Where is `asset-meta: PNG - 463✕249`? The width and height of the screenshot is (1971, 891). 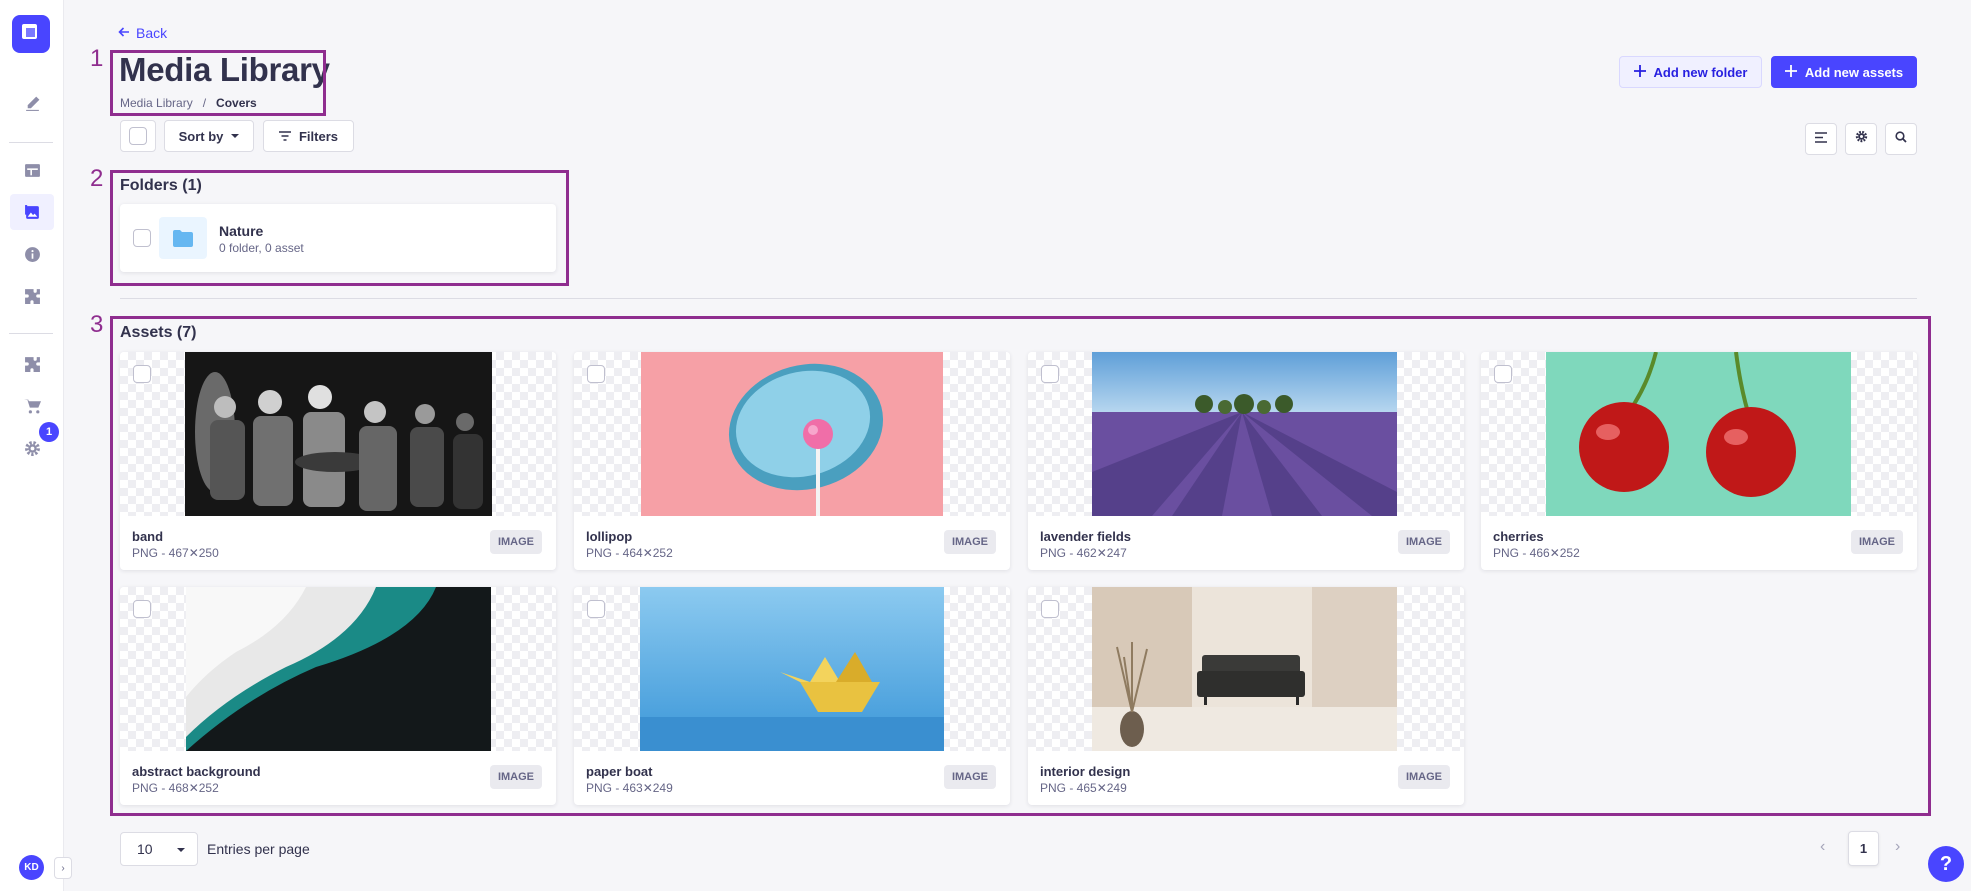 asset-meta: PNG - 463✕249 is located at coordinates (629, 788).